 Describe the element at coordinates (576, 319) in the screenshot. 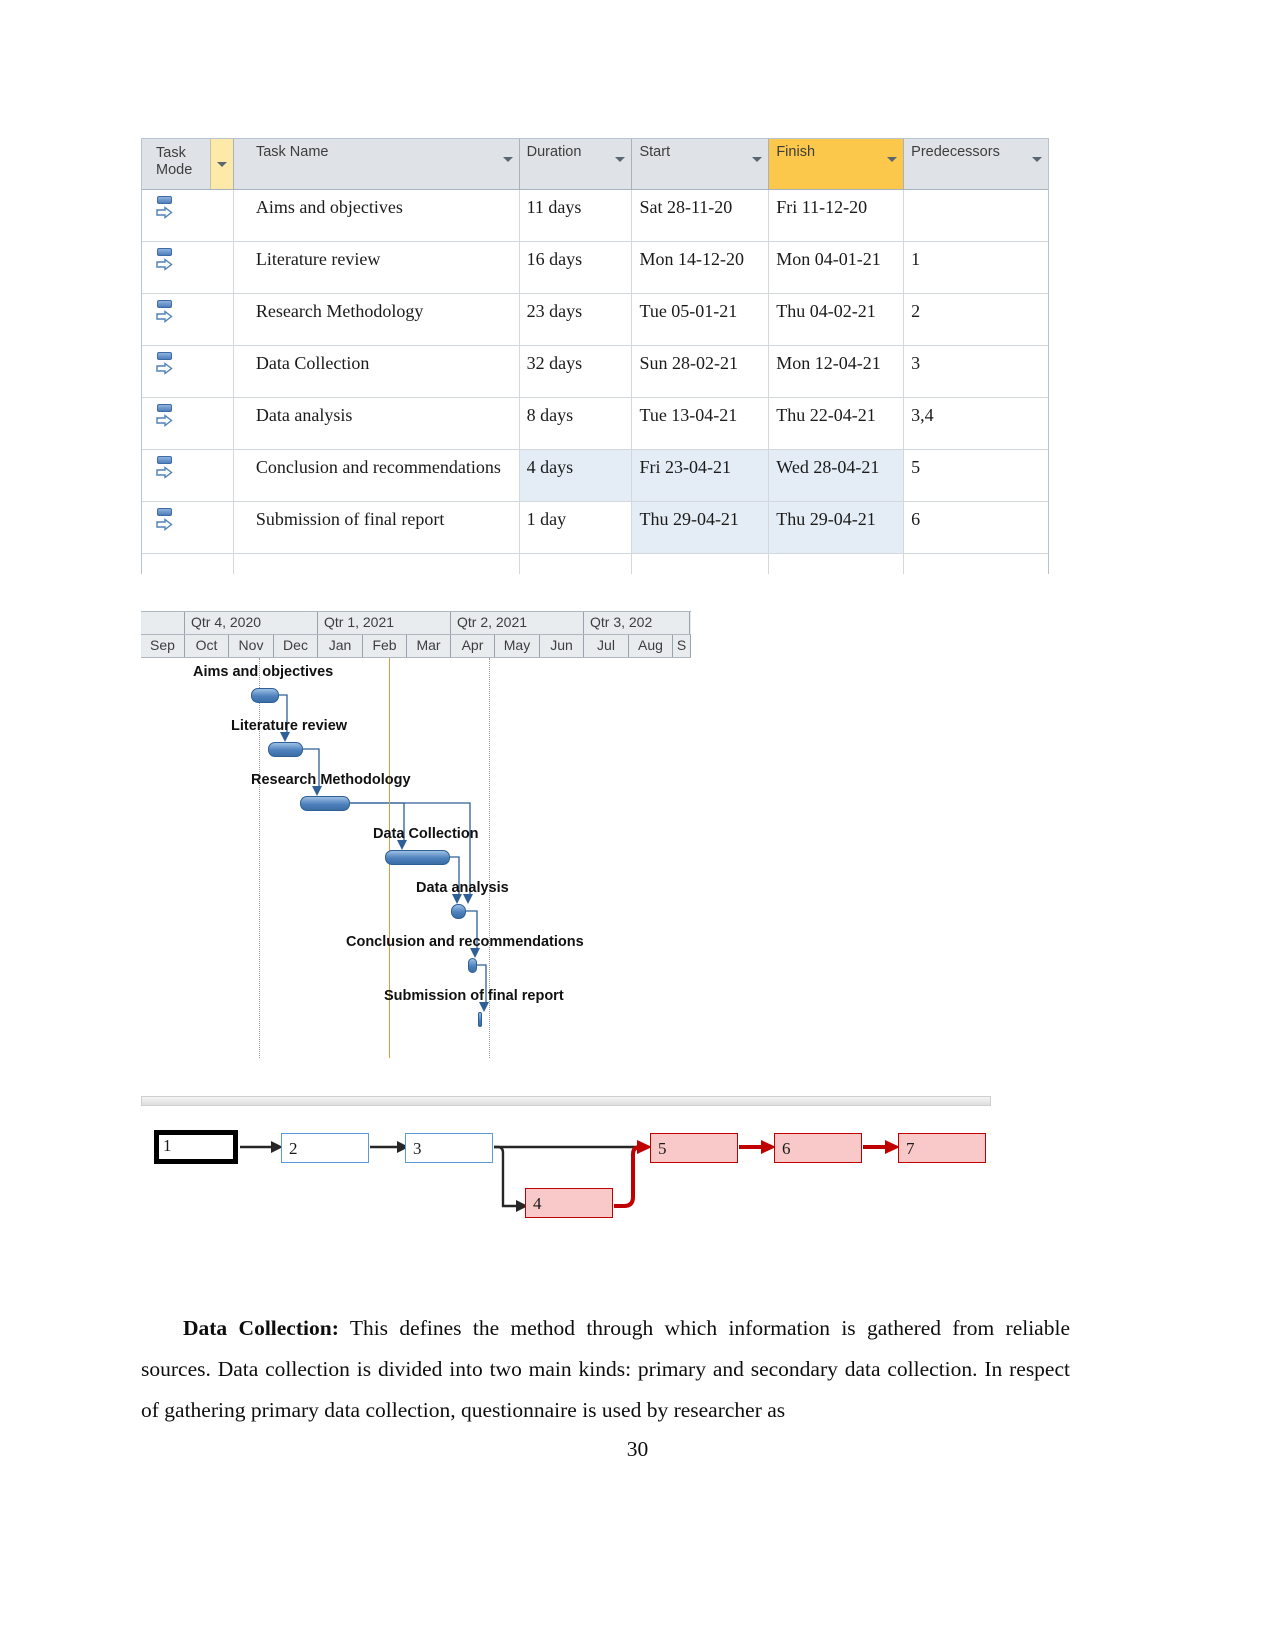

I see `cell-duration: 23 days` at that location.